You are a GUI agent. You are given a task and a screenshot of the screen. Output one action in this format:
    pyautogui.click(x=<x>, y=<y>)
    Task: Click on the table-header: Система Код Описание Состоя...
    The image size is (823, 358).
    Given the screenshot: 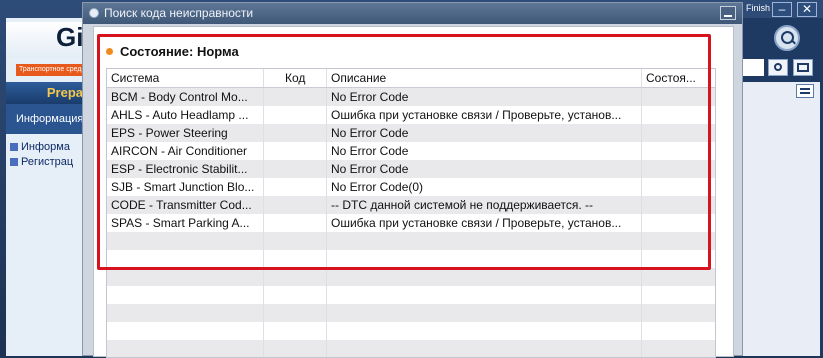 What is the action you would take?
    pyautogui.click(x=411, y=78)
    